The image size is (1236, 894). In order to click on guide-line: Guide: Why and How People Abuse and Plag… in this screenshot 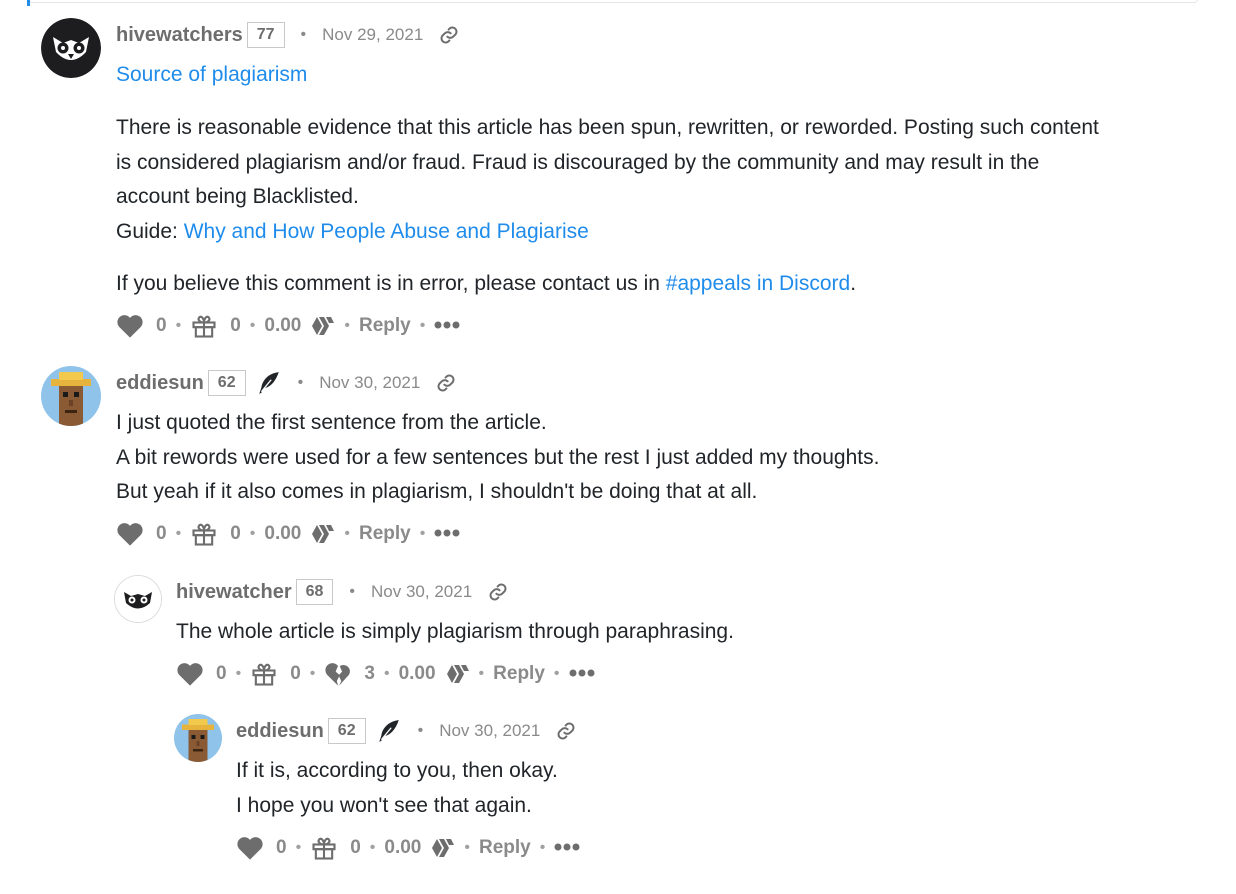, I will do `click(607, 232)`.